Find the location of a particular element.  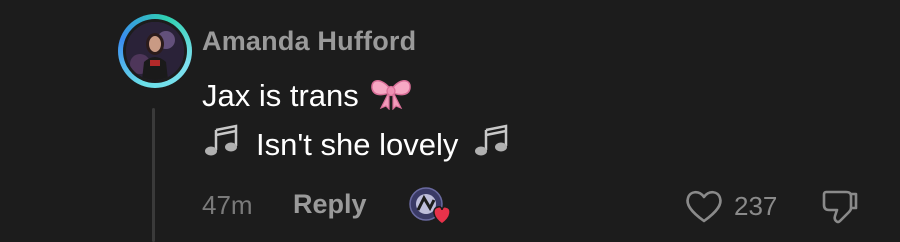

liked-by-creator-badge is located at coordinates (432, 206).